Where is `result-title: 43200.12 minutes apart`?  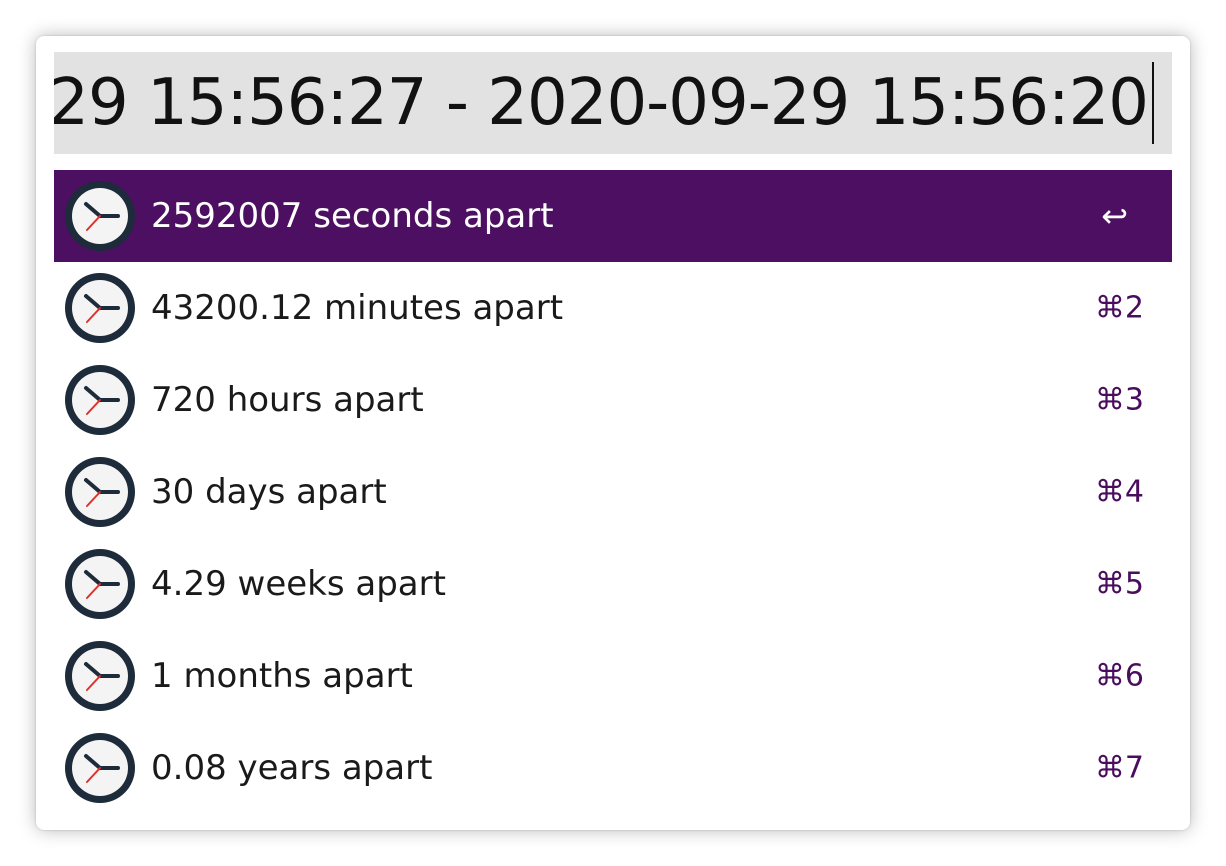 result-title: 43200.12 minutes apart is located at coordinates (357, 308).